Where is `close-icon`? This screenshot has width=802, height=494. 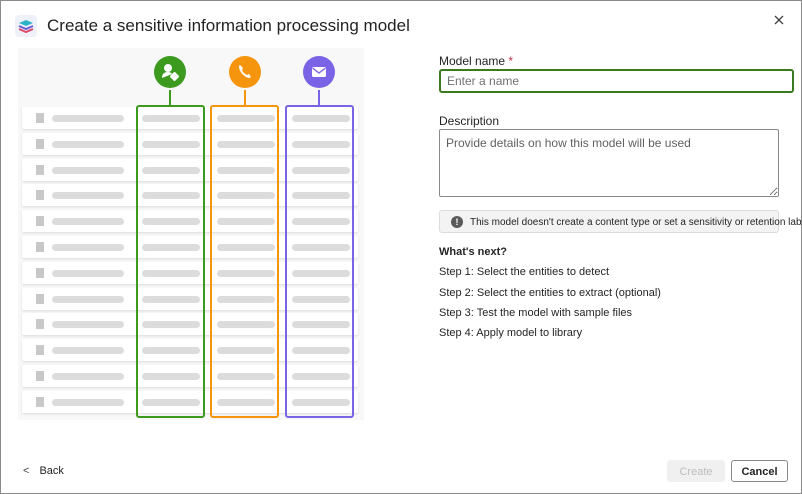
close-icon is located at coordinates (779, 20).